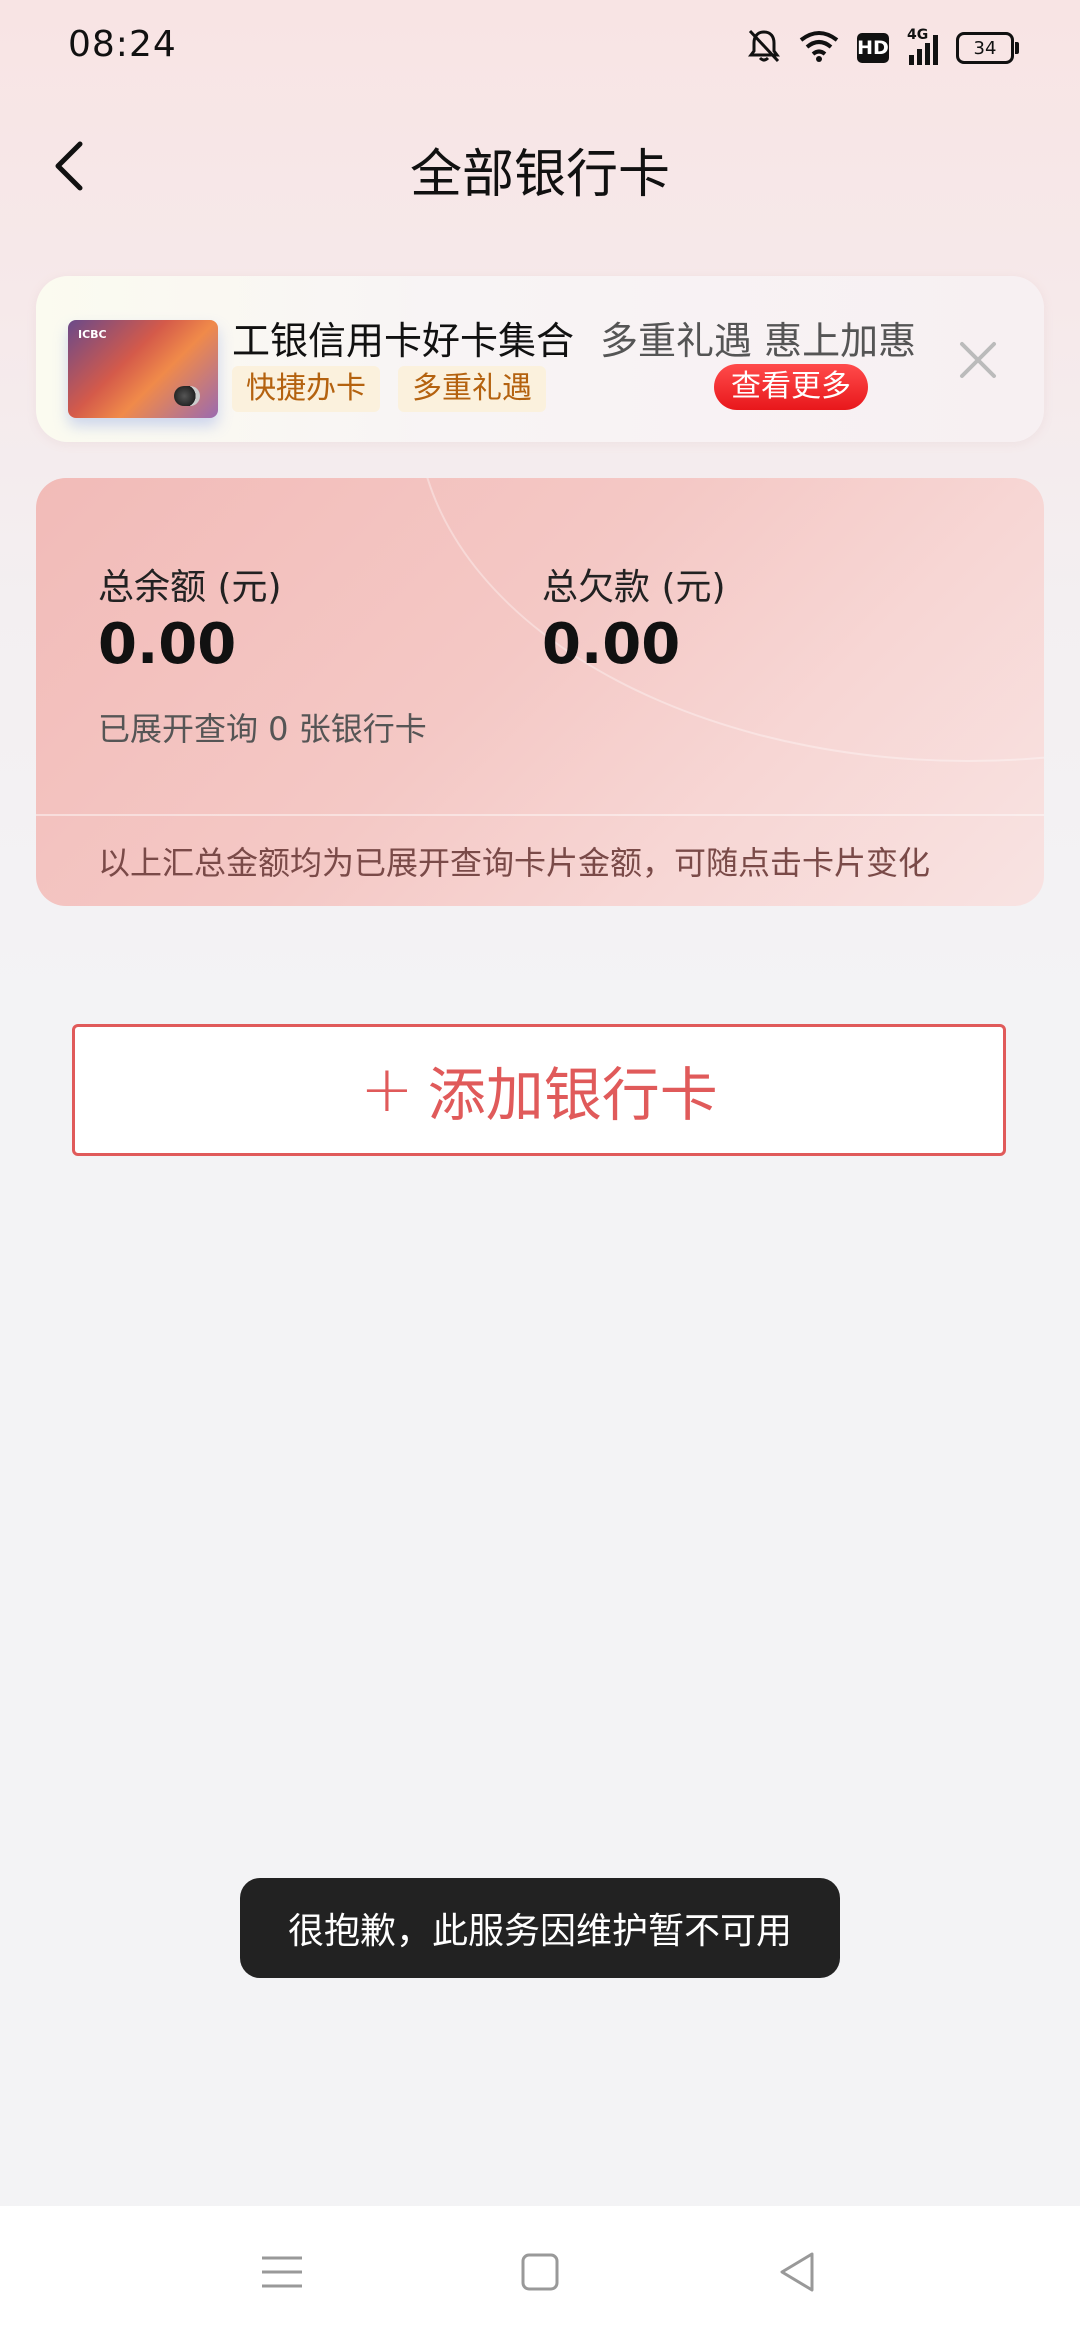  What do you see at coordinates (306, 389) in the screenshot?
I see `promo-tag-quick-apply: 快捷办卡` at bounding box center [306, 389].